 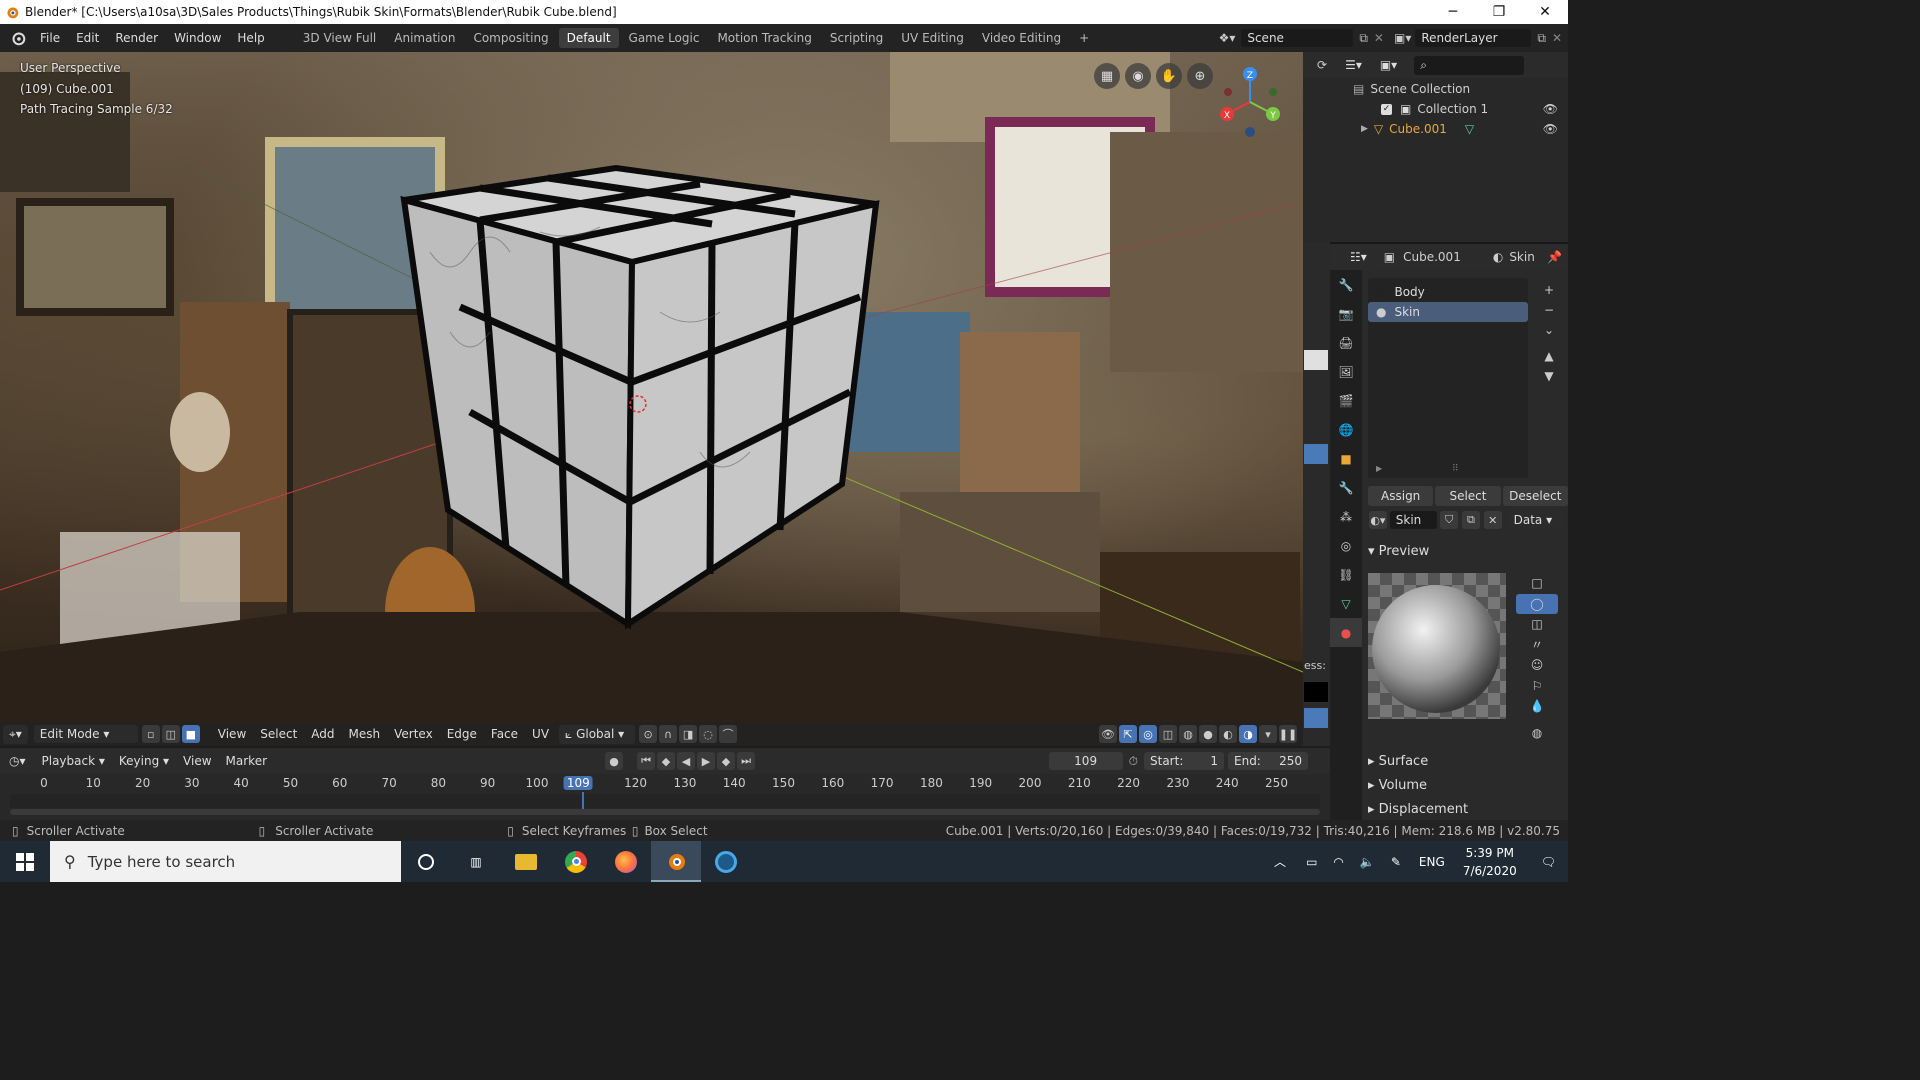 What do you see at coordinates (932, 38) in the screenshot?
I see `tab-uv-editing: UV Editing` at bounding box center [932, 38].